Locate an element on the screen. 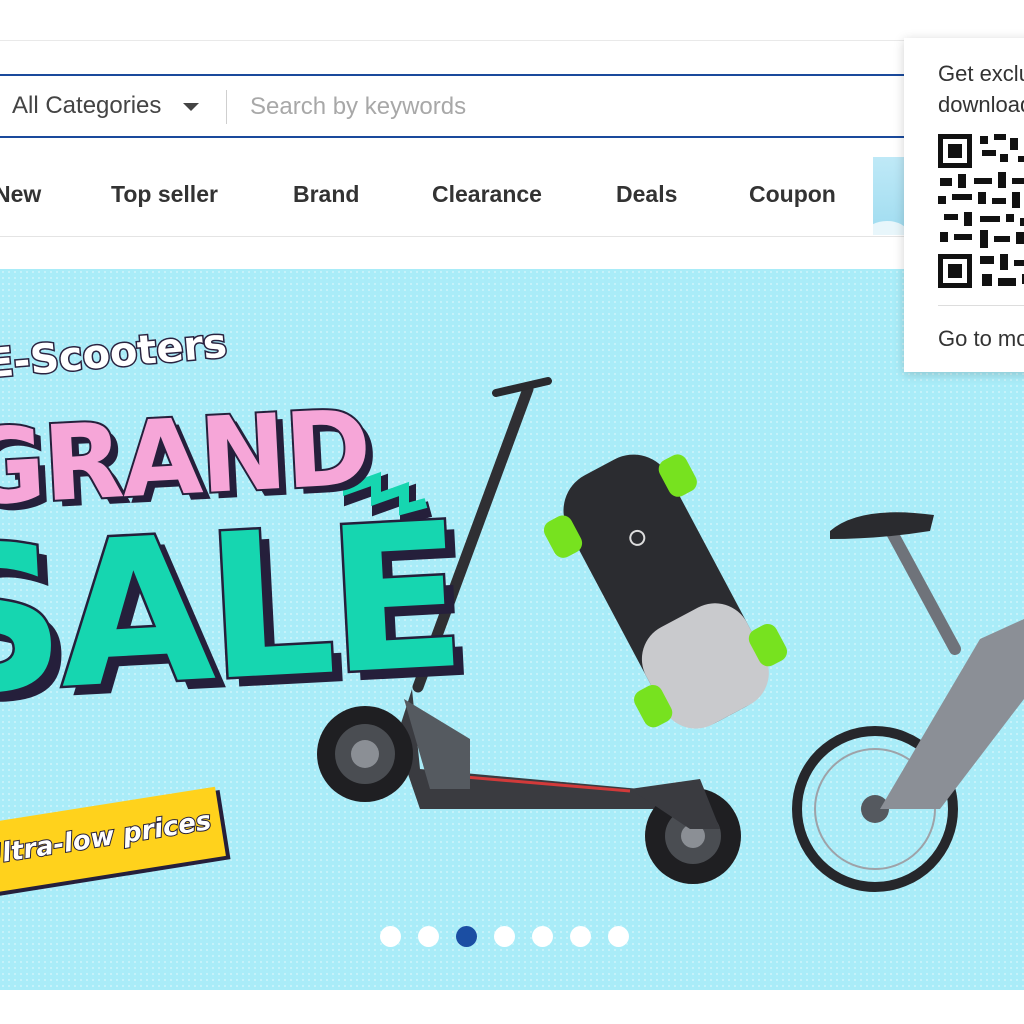 The image size is (1024, 1024). category-dropdown: All Categories is located at coordinates (106, 106).